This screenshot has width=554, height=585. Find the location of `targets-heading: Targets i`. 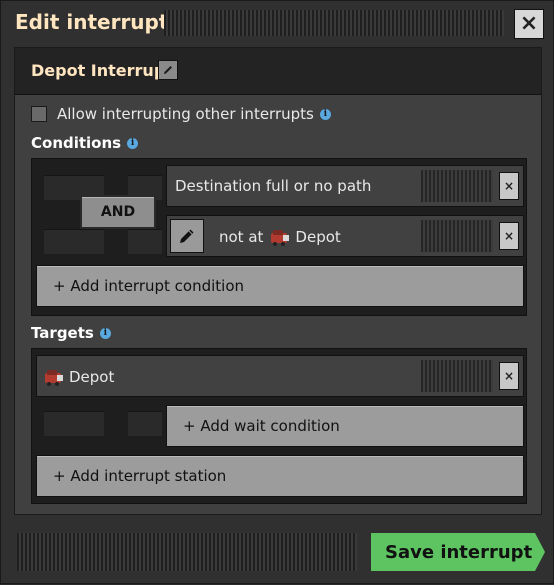

targets-heading: Targets i is located at coordinates (71, 333).